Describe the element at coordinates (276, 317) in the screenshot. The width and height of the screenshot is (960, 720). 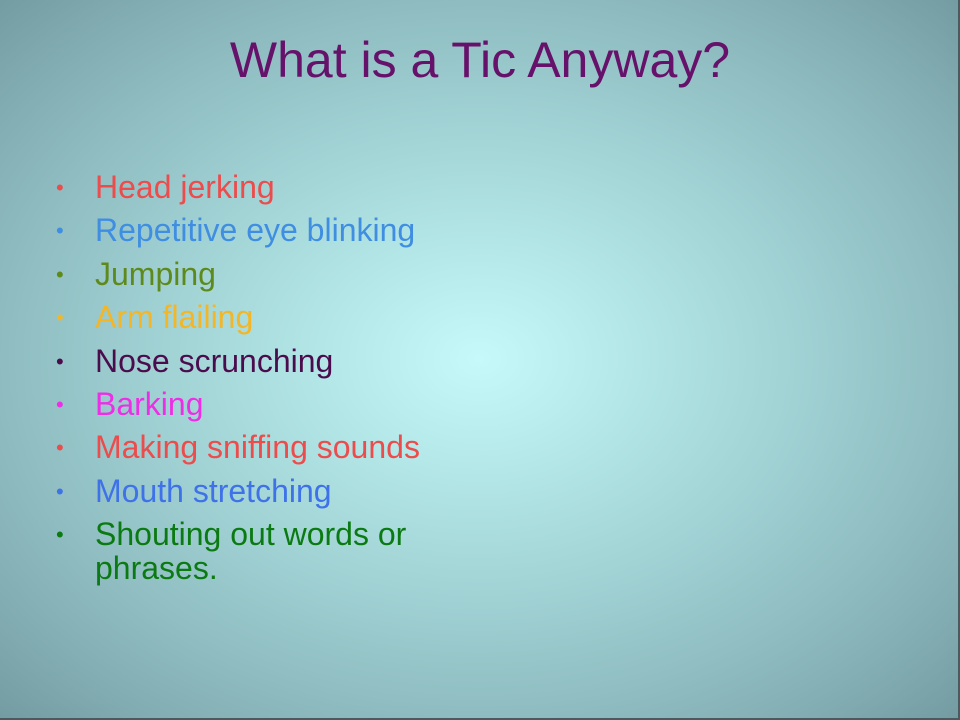
I see `list-item: • Arm flailing` at that location.